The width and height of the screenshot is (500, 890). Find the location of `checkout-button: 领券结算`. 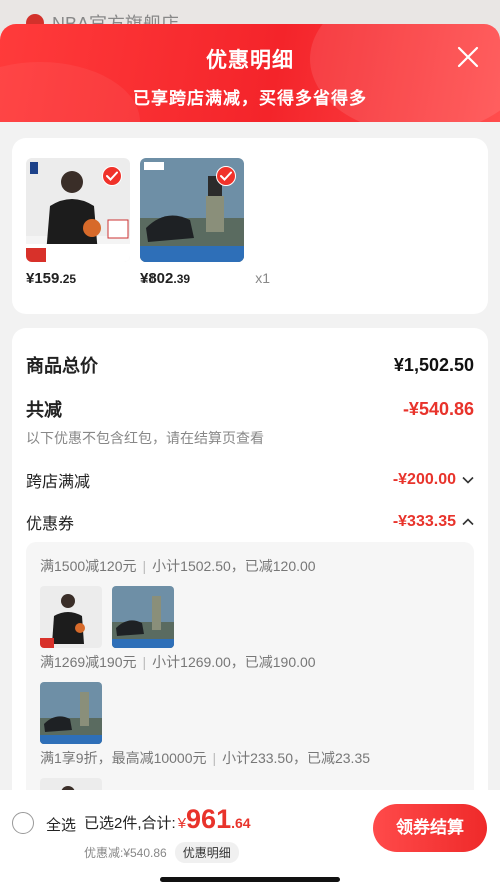

checkout-button: 领券结算 is located at coordinates (430, 828).